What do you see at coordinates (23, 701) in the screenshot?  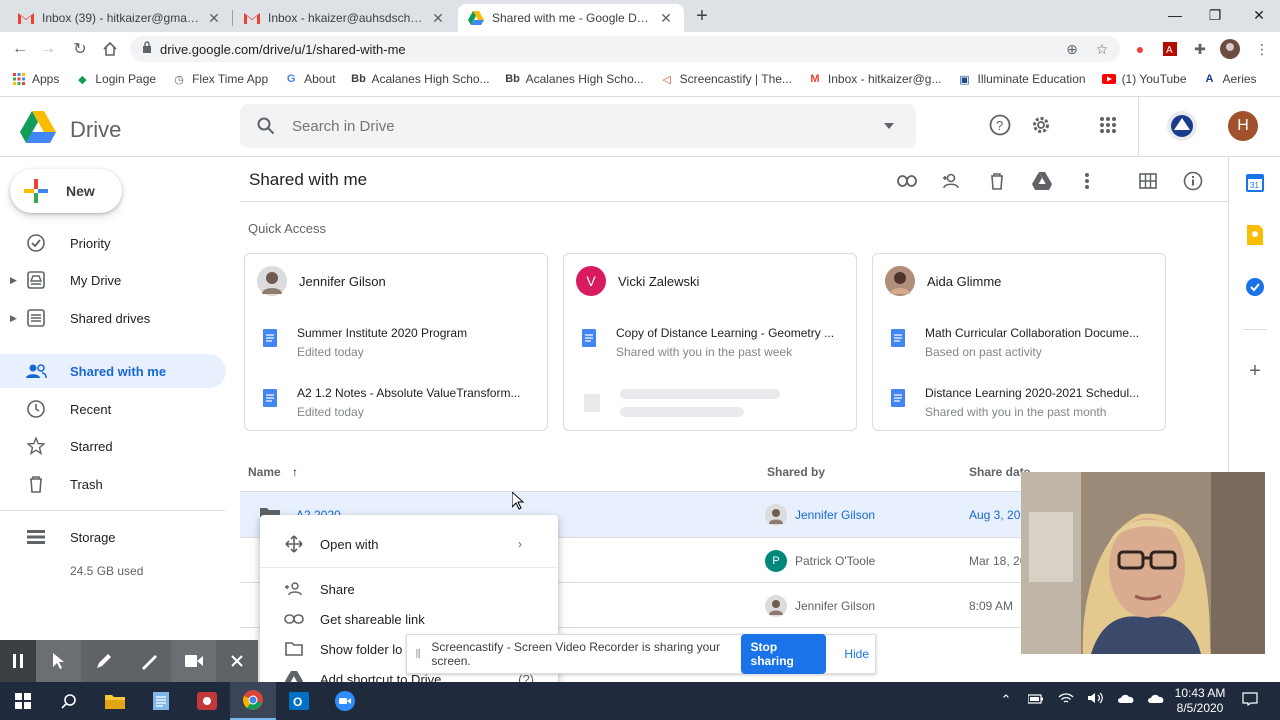 I see `windows-start-icon` at bounding box center [23, 701].